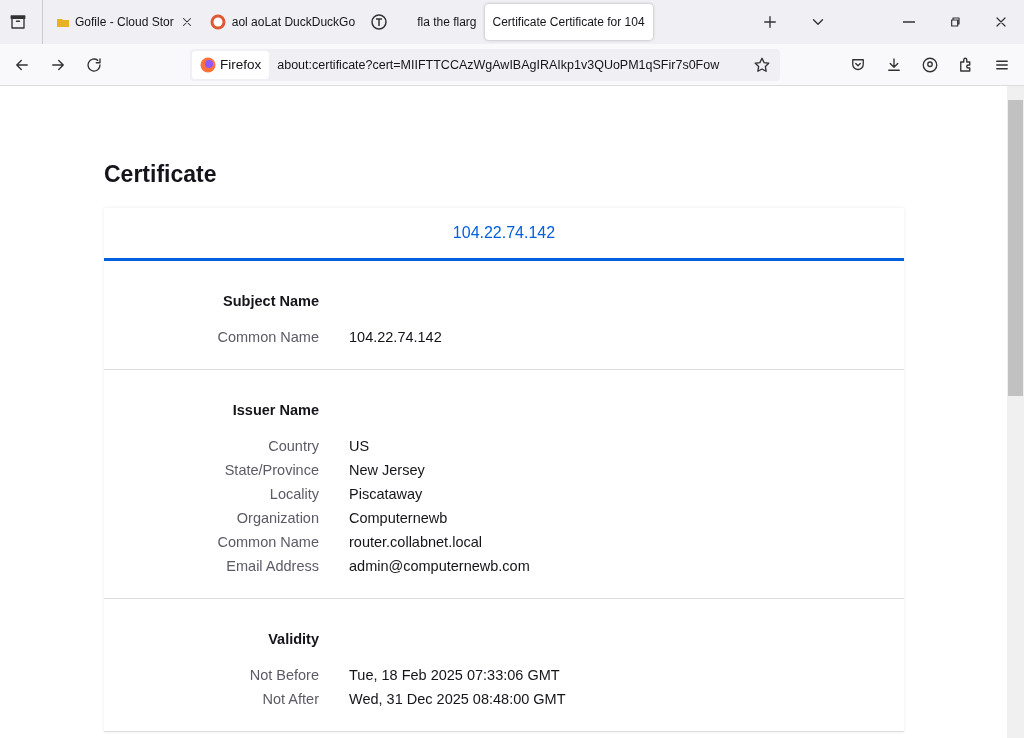 This screenshot has width=1024, height=738. I want to click on field-label: Country, so click(293, 446).